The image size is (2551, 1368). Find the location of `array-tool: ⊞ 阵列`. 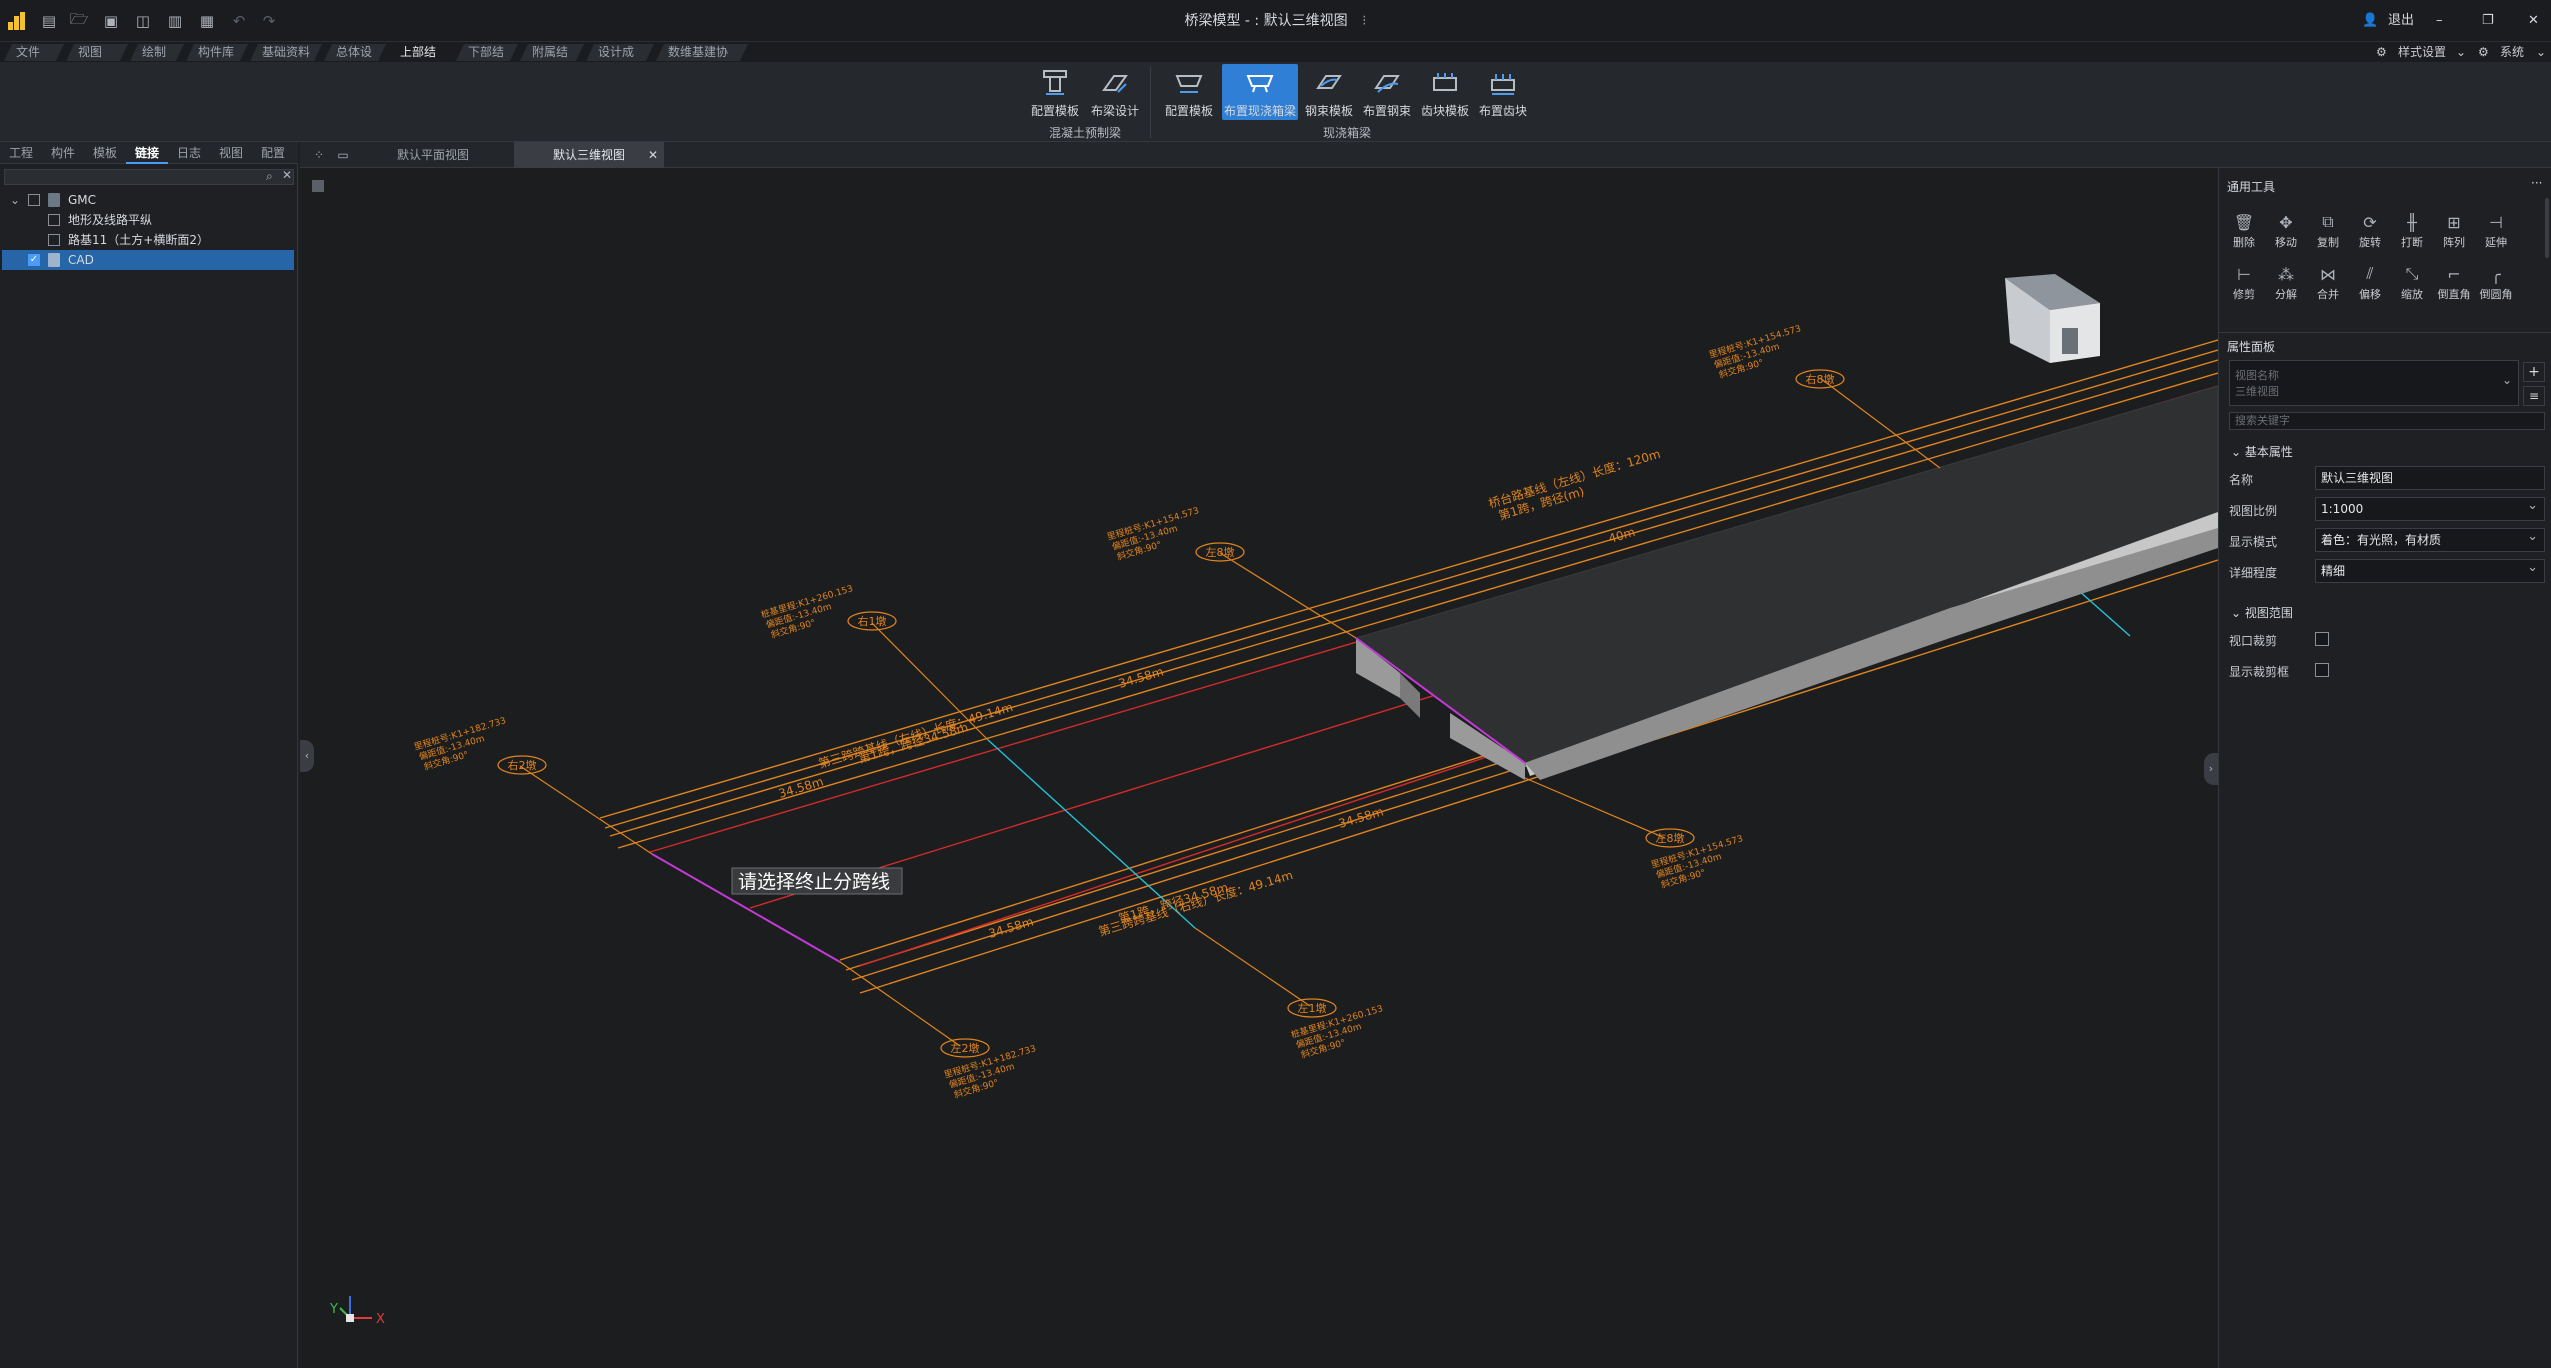

array-tool: ⊞ 阵列 is located at coordinates (2454, 231).